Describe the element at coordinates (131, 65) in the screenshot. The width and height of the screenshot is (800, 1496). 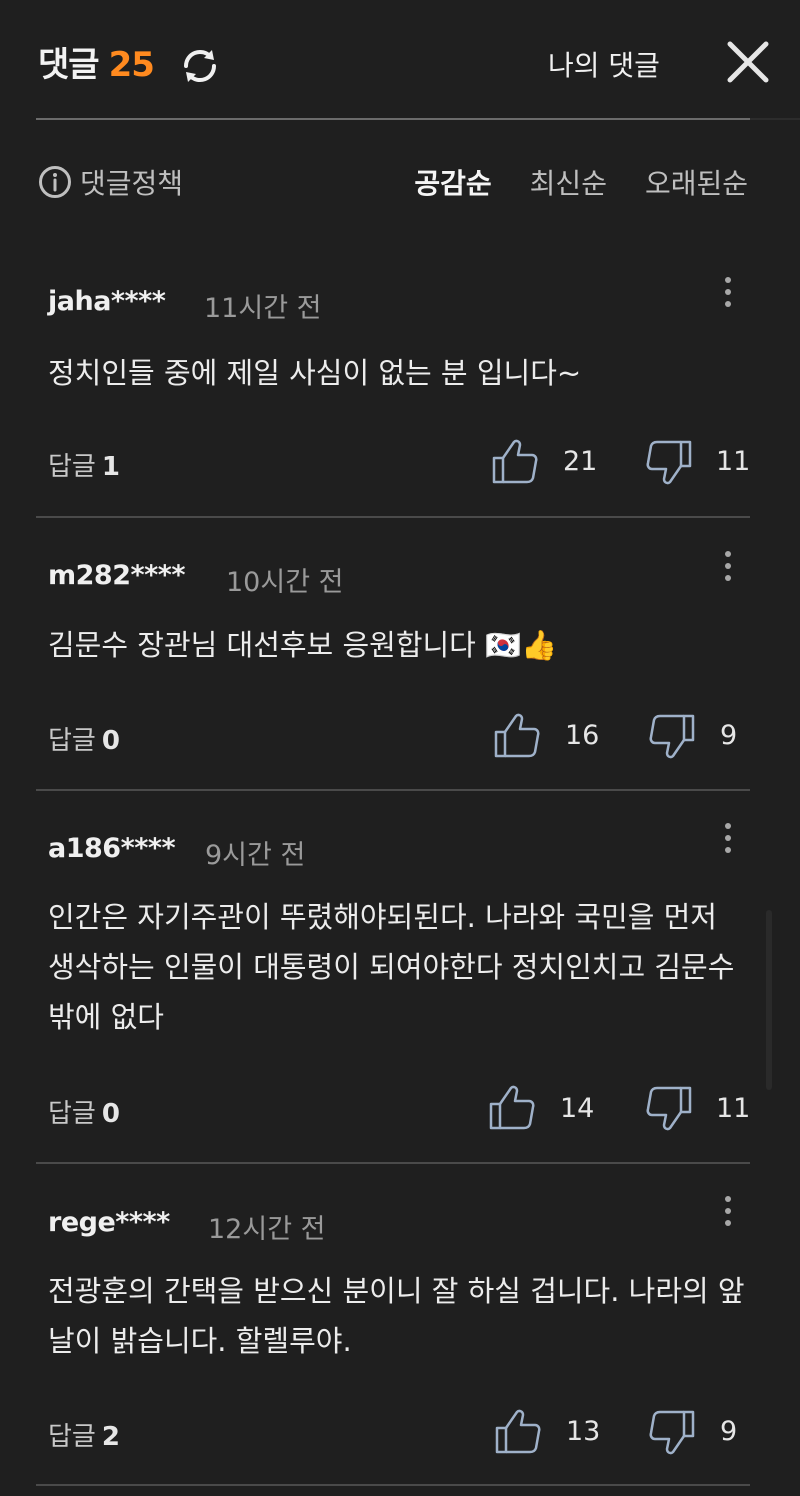
I see `comment-count: 25` at that location.